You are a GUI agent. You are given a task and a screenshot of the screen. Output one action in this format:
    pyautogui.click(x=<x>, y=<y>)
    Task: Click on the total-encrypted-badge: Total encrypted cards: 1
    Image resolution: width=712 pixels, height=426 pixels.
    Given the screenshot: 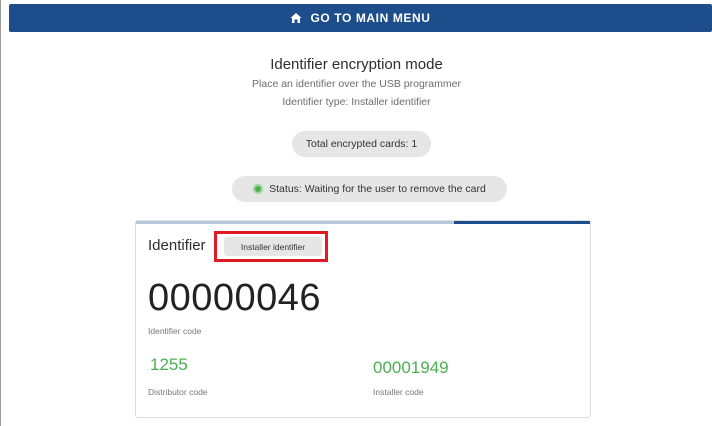 What is the action you would take?
    pyautogui.click(x=361, y=144)
    